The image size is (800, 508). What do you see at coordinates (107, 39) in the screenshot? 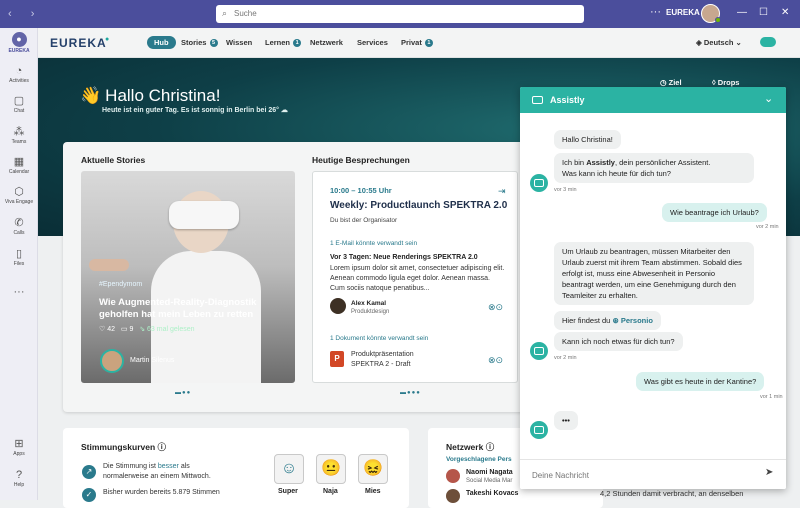
I see `drop-icon: ●` at bounding box center [107, 39].